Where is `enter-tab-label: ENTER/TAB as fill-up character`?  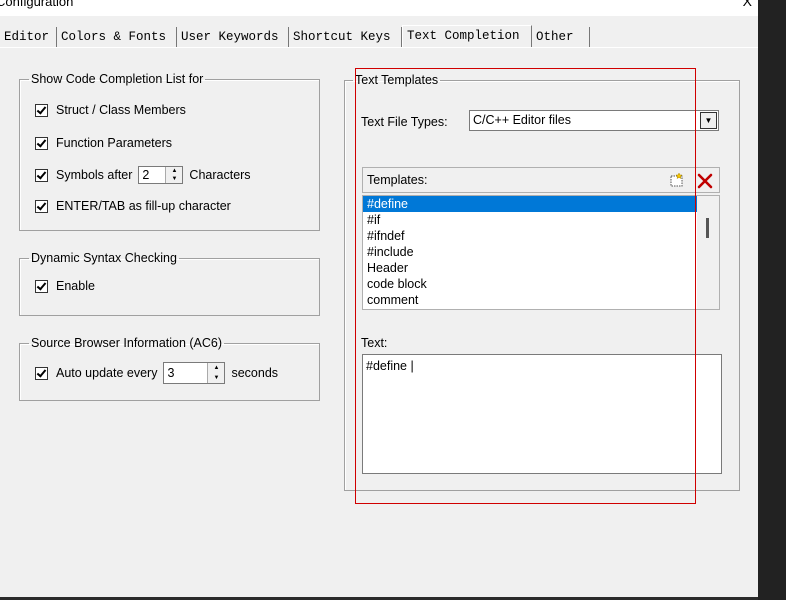 enter-tab-label: ENTER/TAB as fill-up character is located at coordinates (143, 206).